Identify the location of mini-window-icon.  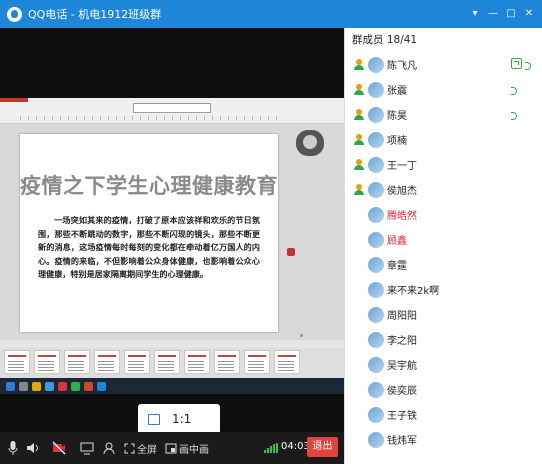
(172, 108).